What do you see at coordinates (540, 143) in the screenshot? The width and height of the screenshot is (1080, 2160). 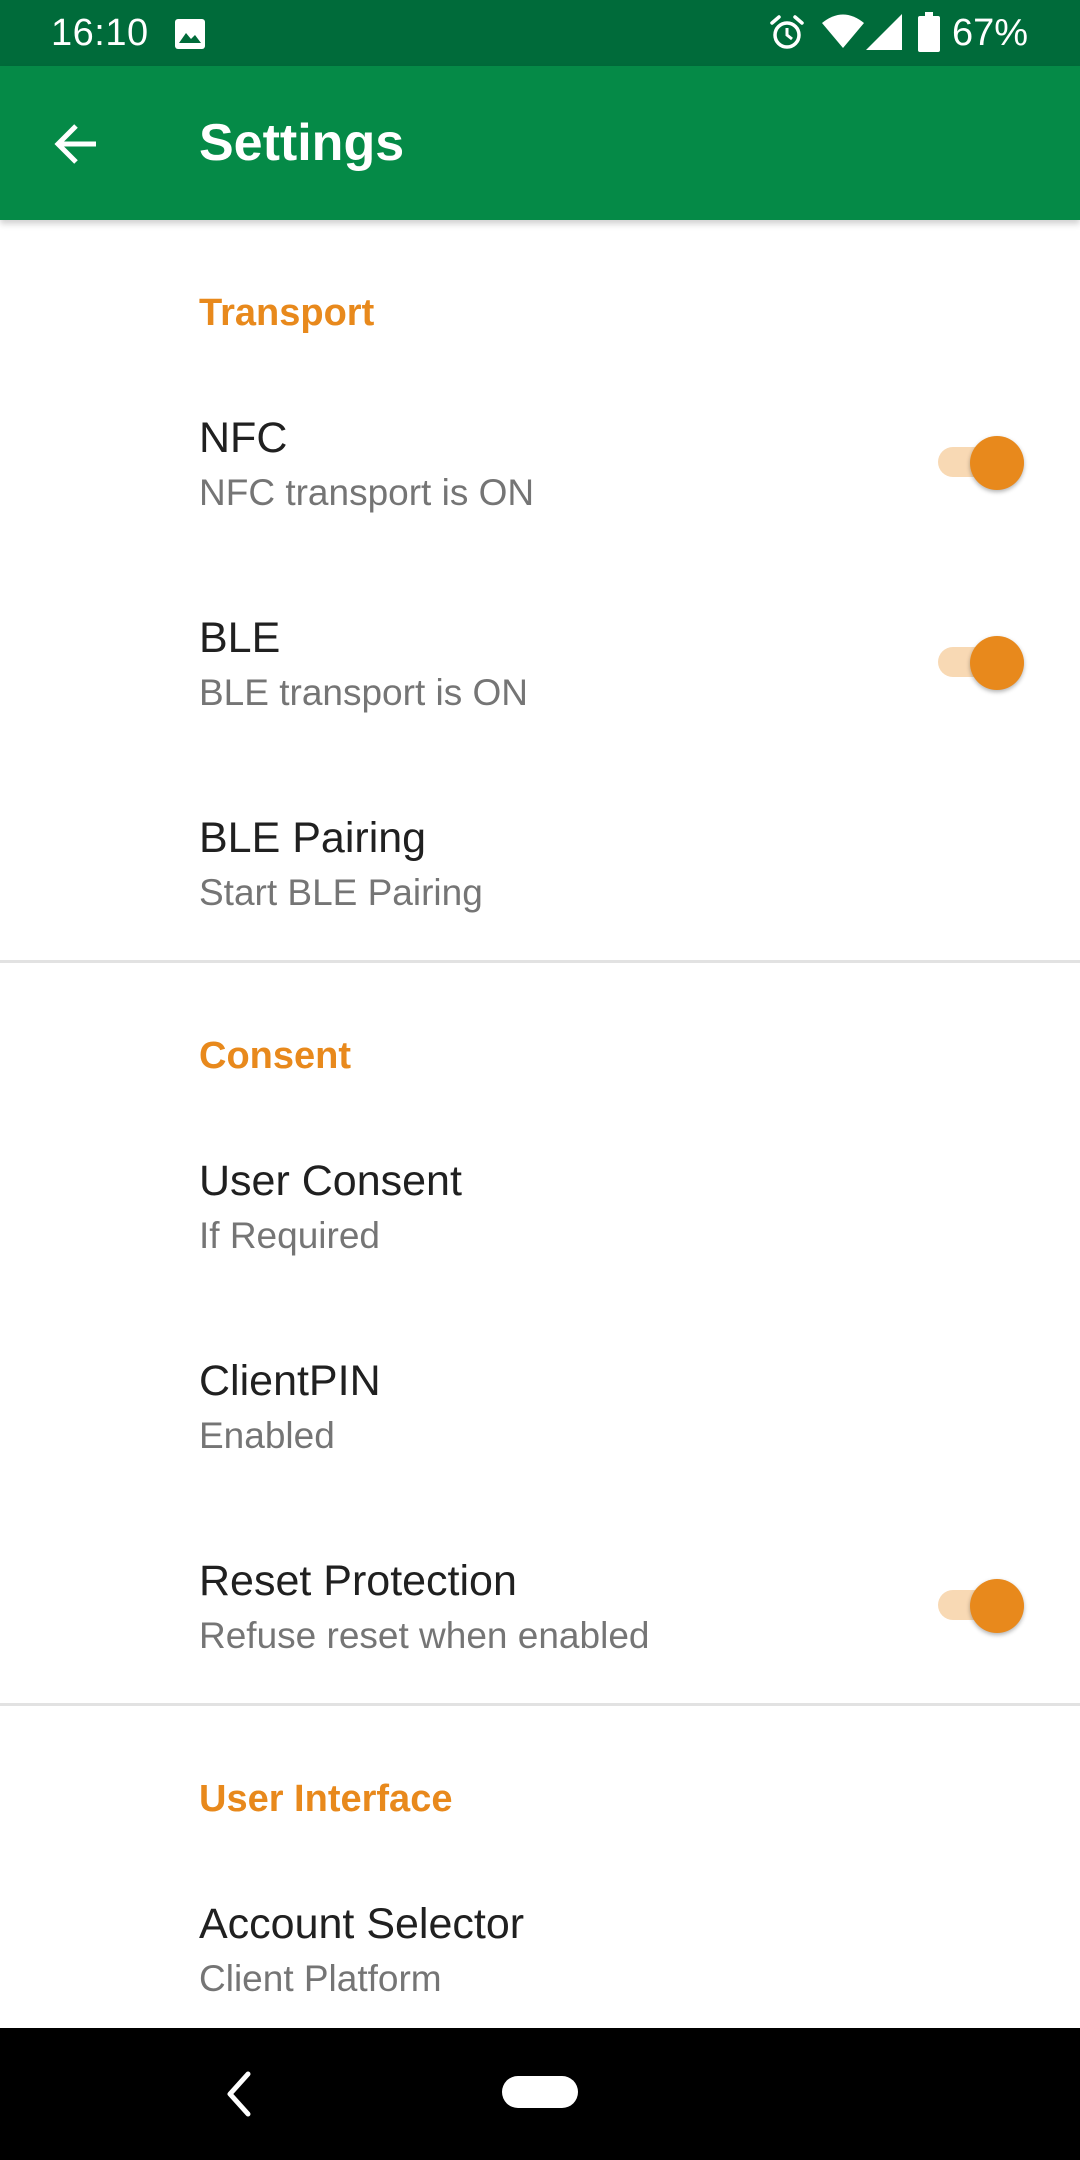 I see `app-bar: Settings` at bounding box center [540, 143].